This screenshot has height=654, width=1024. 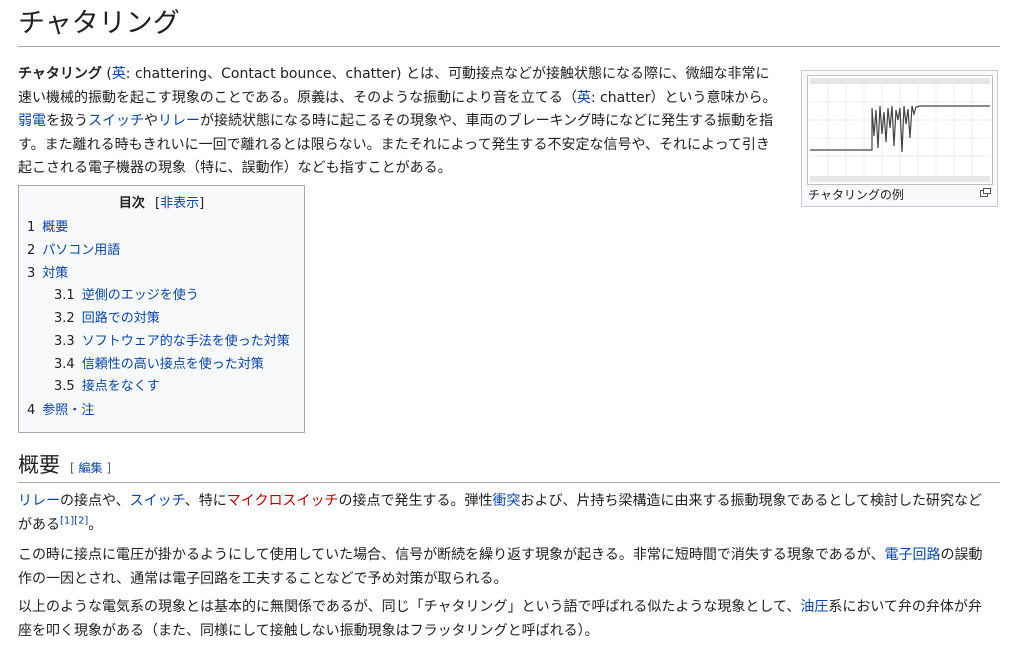 What do you see at coordinates (64, 295) in the screenshot?
I see `toc-num: 3.1` at bounding box center [64, 295].